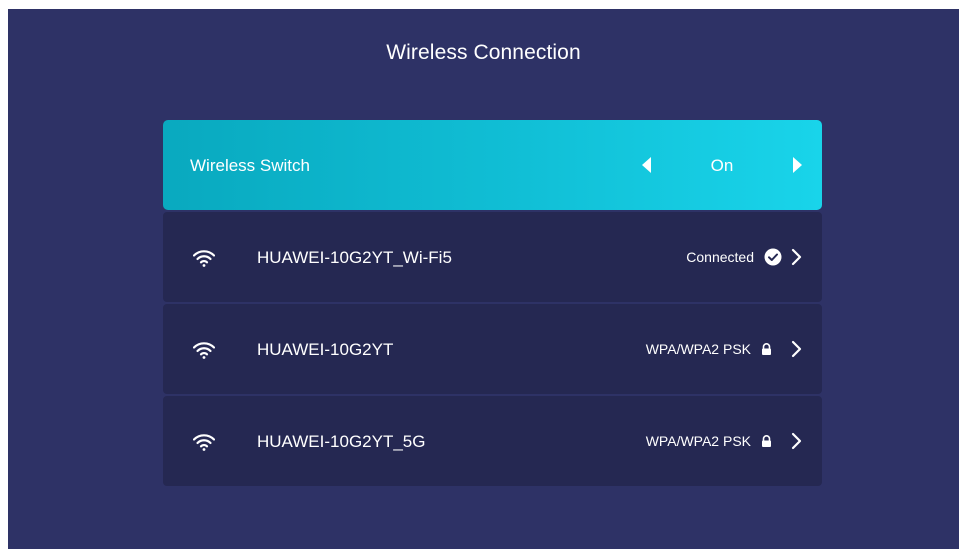 This screenshot has width=967, height=549. Describe the element at coordinates (483, 52) in the screenshot. I see `page-title: Wireless Connection` at that location.